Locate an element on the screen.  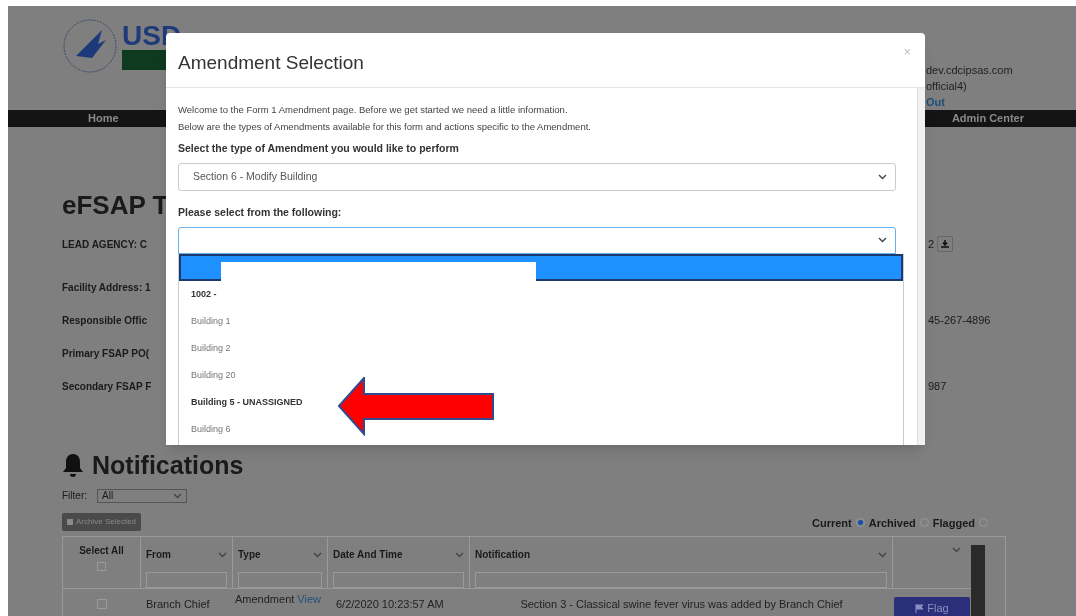
field-value: 45-267-4896 is located at coordinates (959, 320).